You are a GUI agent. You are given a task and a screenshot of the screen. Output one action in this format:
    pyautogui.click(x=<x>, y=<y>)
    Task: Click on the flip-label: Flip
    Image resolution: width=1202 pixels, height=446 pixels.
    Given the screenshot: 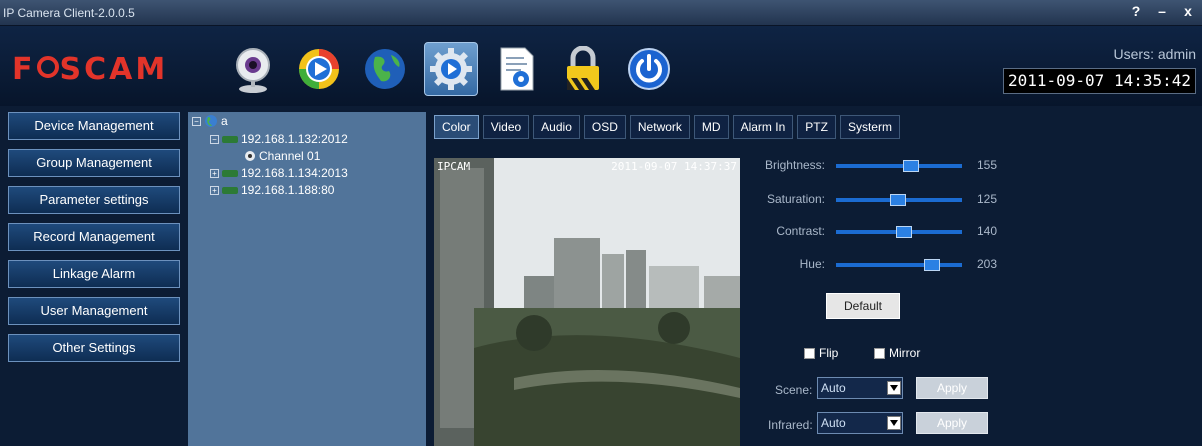 What is the action you would take?
    pyautogui.click(x=829, y=353)
    